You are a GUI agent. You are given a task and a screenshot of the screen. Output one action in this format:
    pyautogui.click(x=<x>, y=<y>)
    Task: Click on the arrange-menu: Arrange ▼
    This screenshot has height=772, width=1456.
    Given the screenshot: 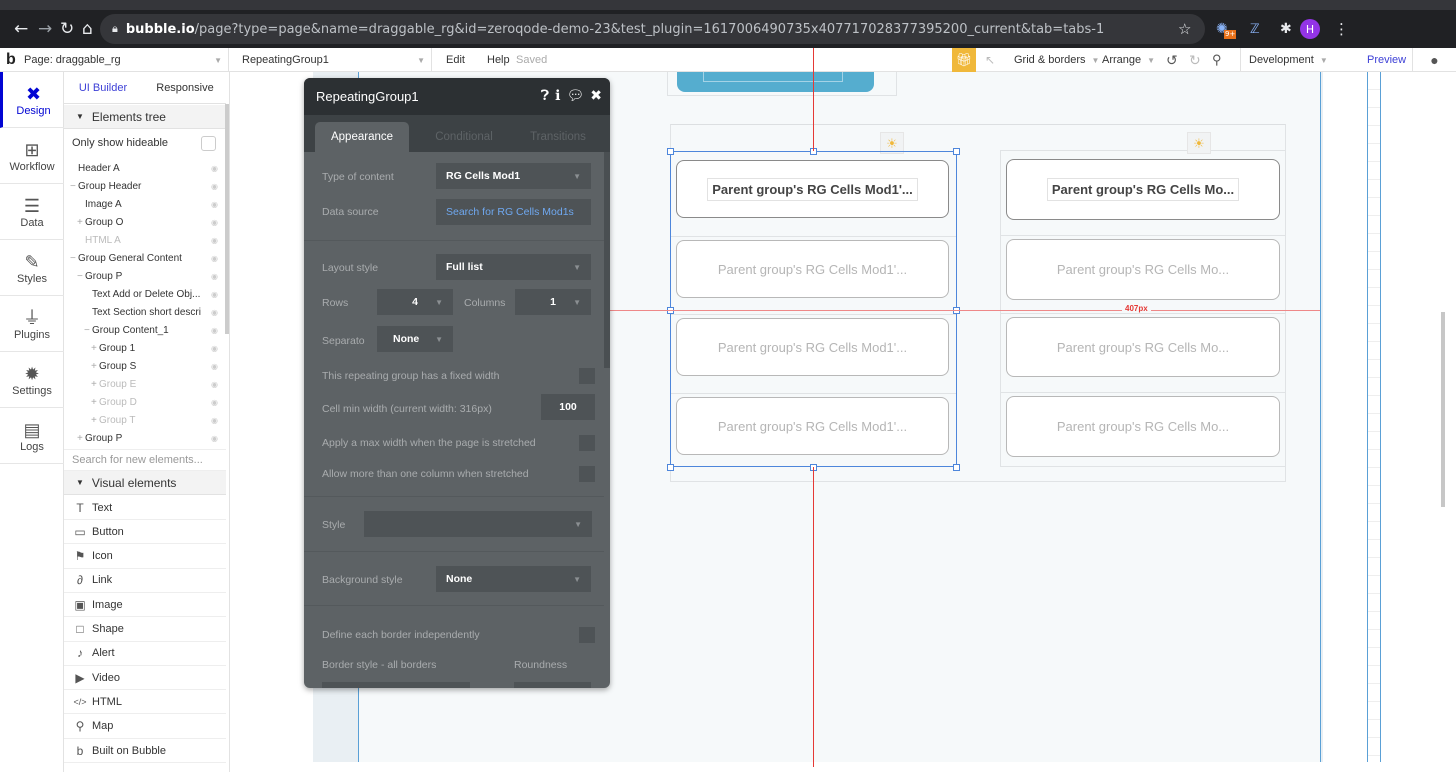 What is the action you would take?
    pyautogui.click(x=1128, y=60)
    